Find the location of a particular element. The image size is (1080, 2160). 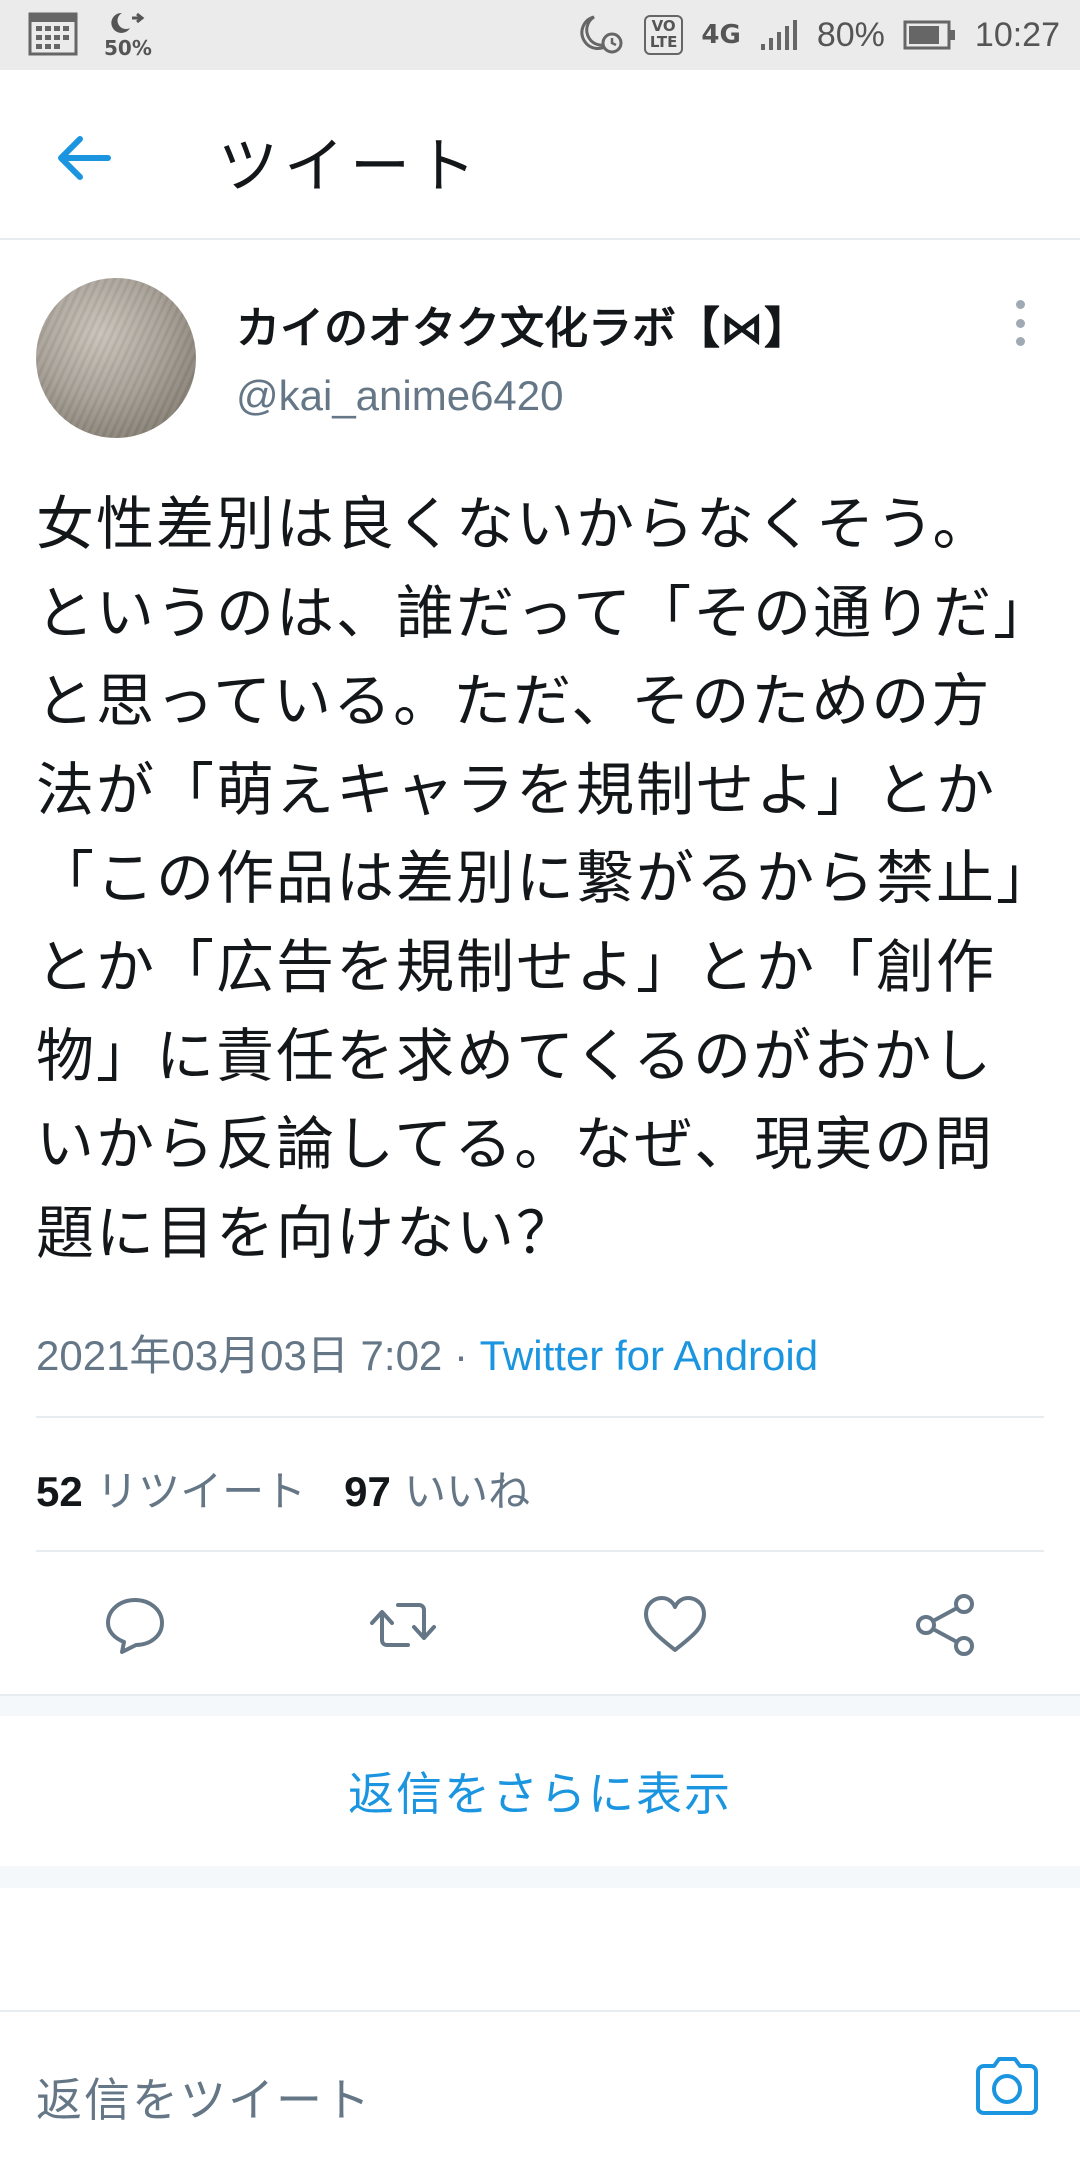

battery-percent: 80% is located at coordinates (850, 34).